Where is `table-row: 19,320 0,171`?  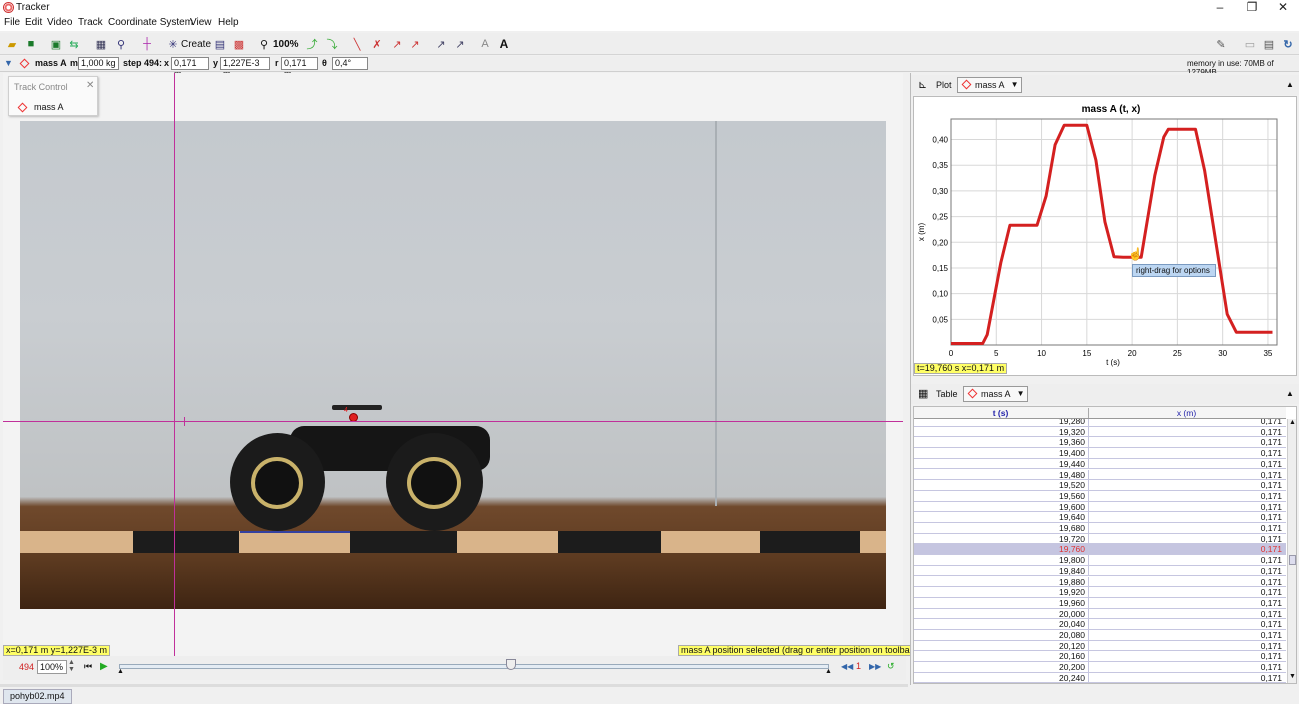
table-row: 19,320 0,171 is located at coordinates (1100, 432).